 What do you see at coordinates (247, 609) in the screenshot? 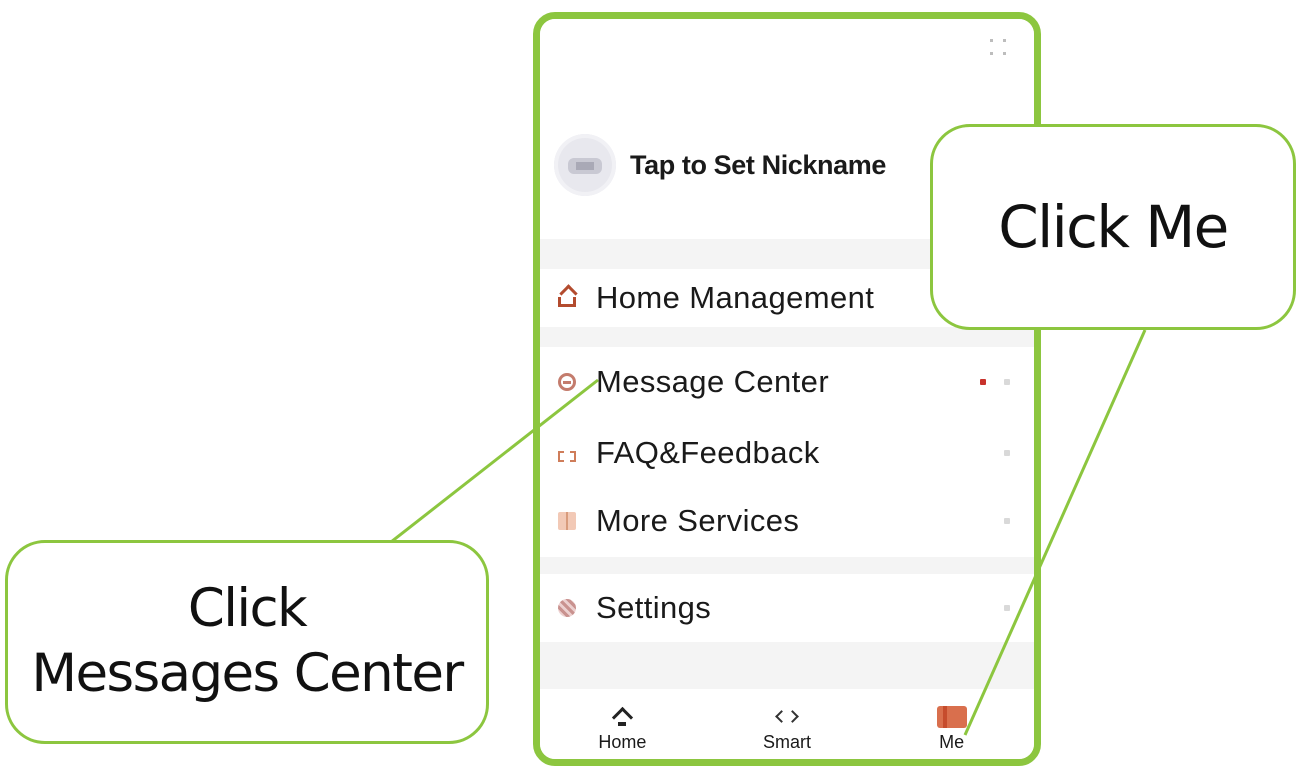
I see `callout-line-1: Click` at bounding box center [247, 609].